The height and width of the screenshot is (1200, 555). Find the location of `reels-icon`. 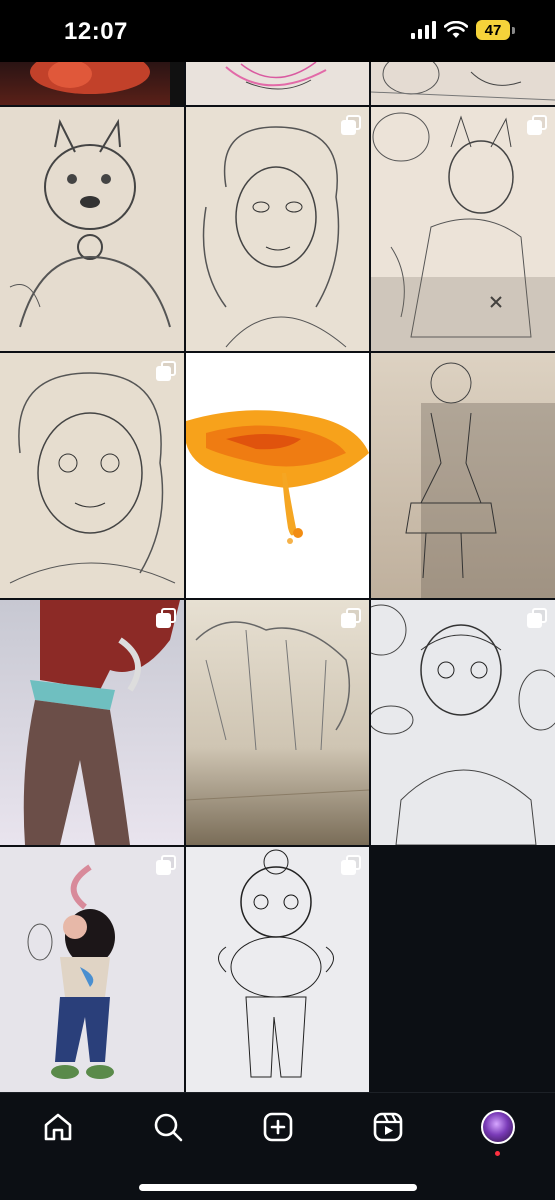

reels-icon is located at coordinates (388, 1127).